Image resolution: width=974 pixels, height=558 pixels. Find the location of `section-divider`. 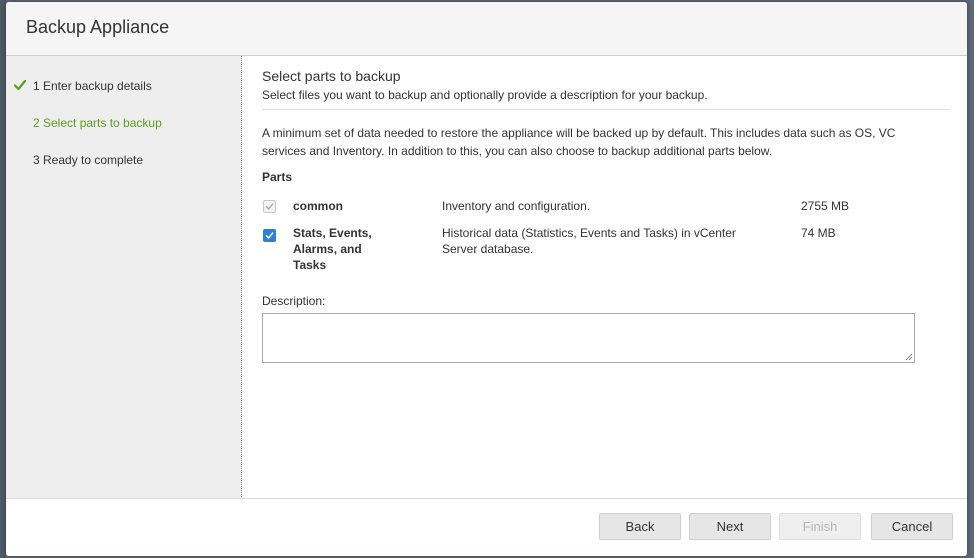

section-divider is located at coordinates (606, 109).